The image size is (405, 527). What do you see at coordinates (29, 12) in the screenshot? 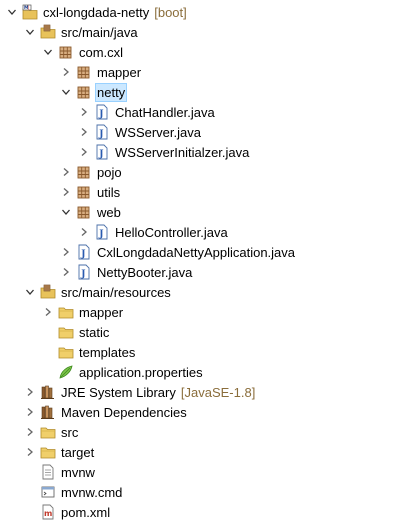
I see `maven-project-icon: M J` at bounding box center [29, 12].